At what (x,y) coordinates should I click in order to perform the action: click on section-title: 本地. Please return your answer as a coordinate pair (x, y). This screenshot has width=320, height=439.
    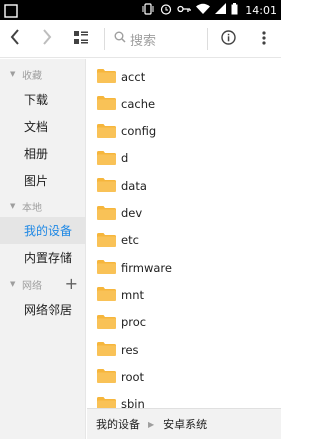
    Looking at the image, I should click on (32, 208).